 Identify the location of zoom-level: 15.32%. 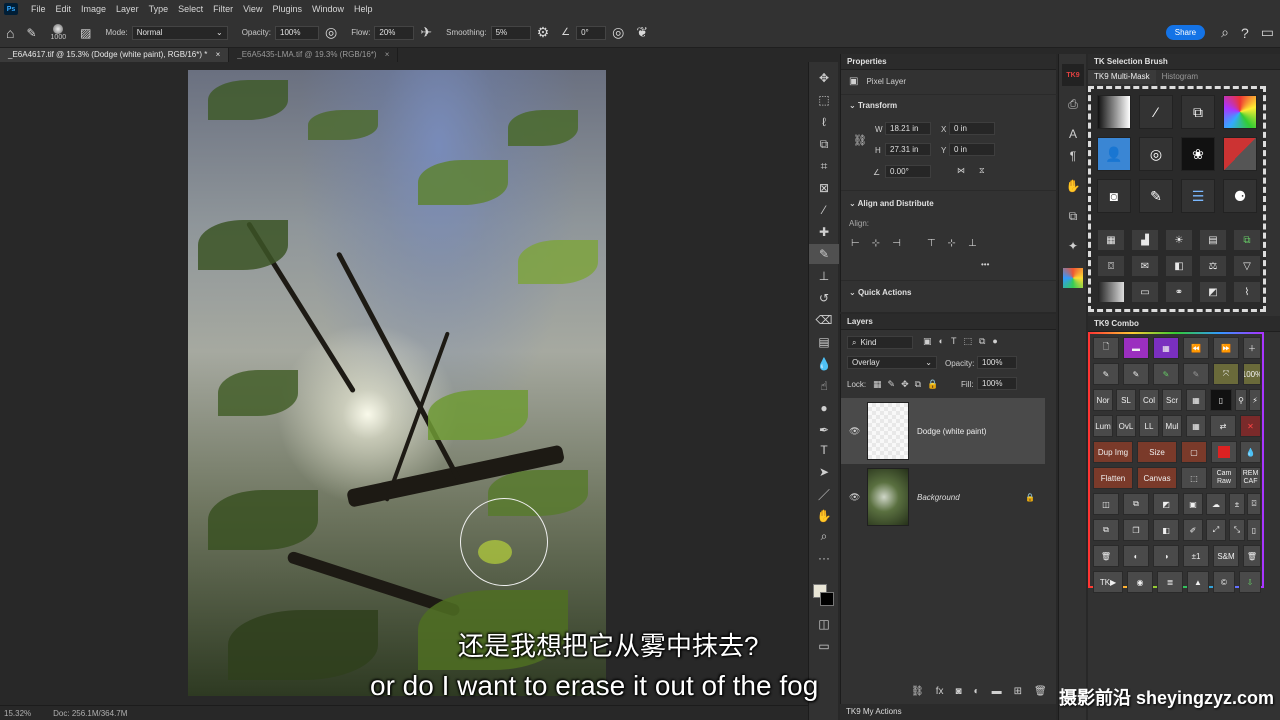
(17, 713).